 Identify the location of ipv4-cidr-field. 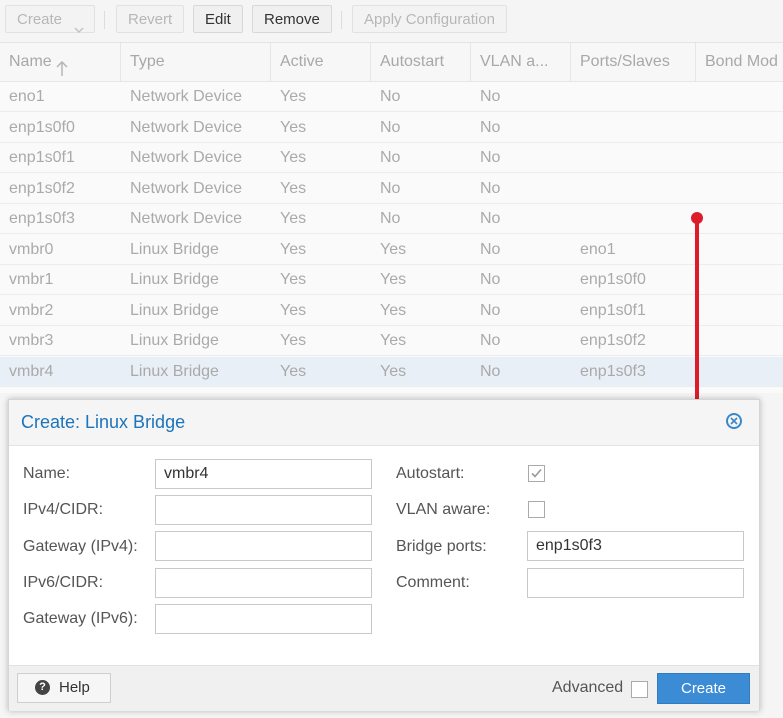
(263, 510).